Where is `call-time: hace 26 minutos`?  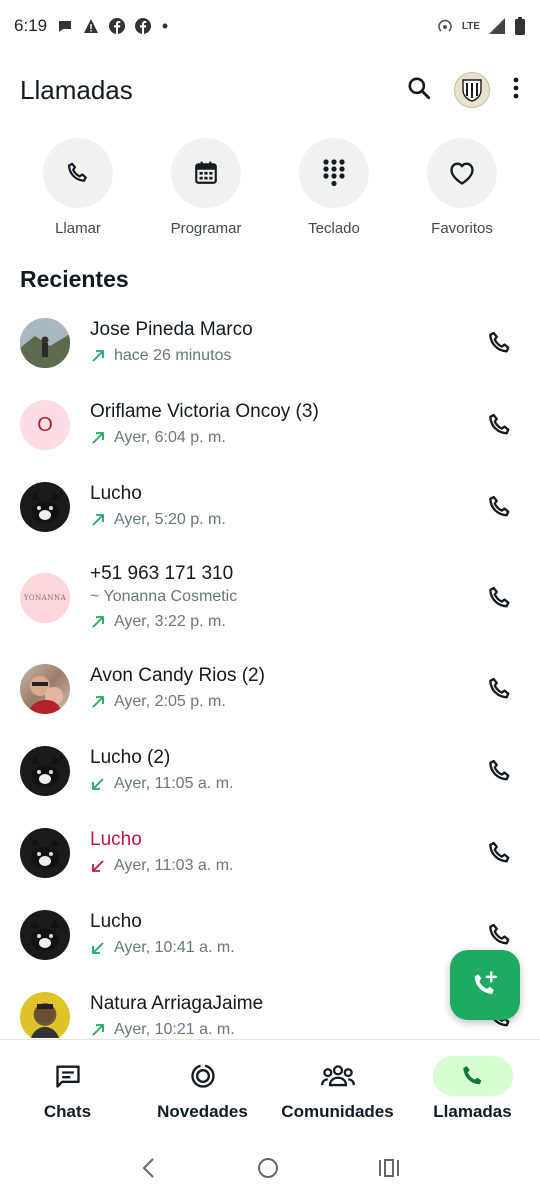 call-time: hace 26 minutos is located at coordinates (173, 355).